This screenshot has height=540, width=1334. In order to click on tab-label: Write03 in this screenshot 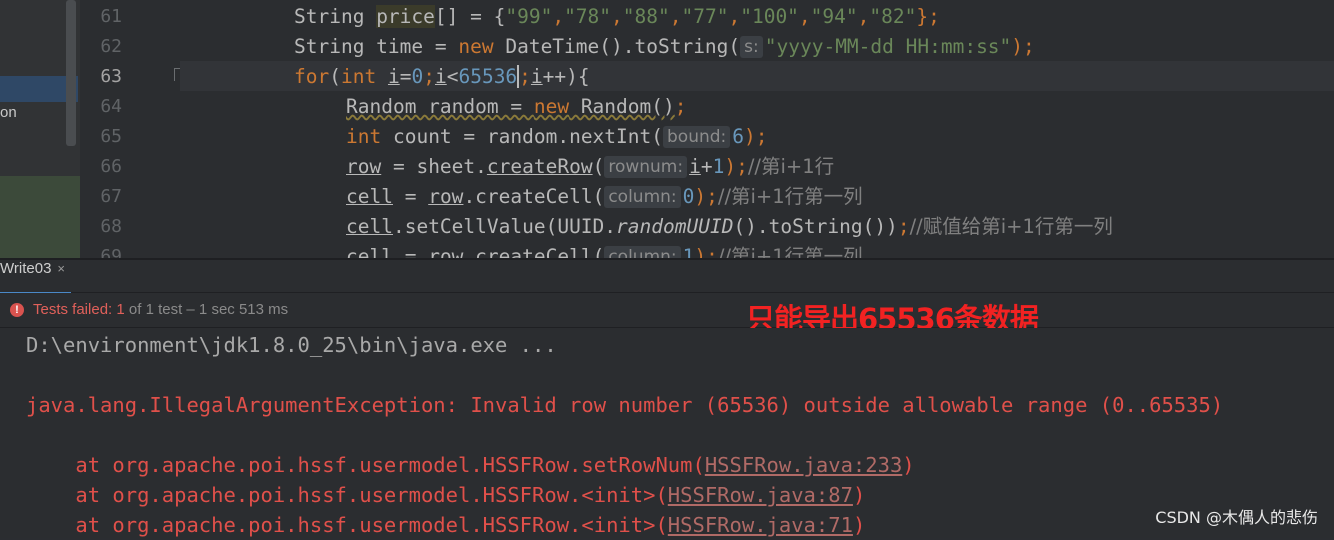, I will do `click(26, 268)`.